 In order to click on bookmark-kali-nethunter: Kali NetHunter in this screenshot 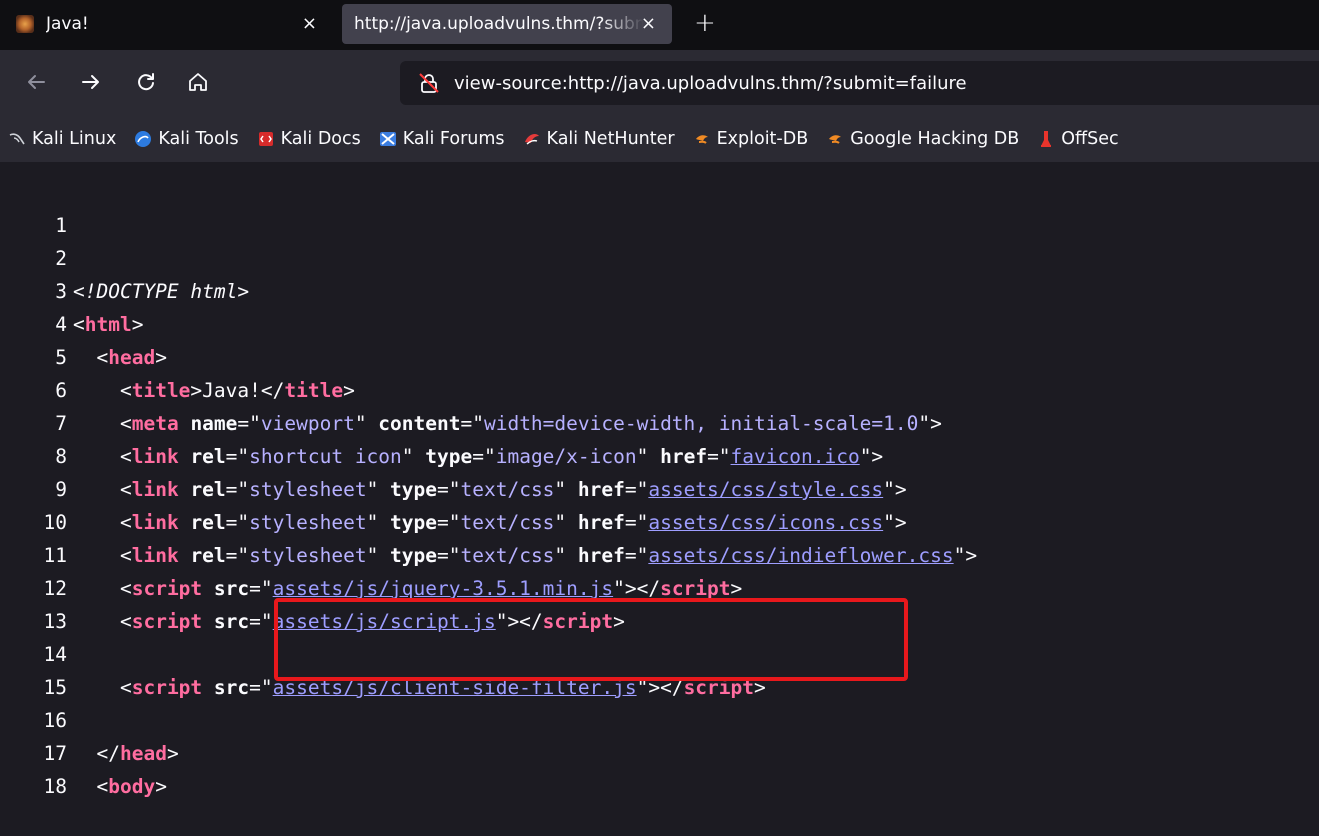, I will do `click(599, 139)`.